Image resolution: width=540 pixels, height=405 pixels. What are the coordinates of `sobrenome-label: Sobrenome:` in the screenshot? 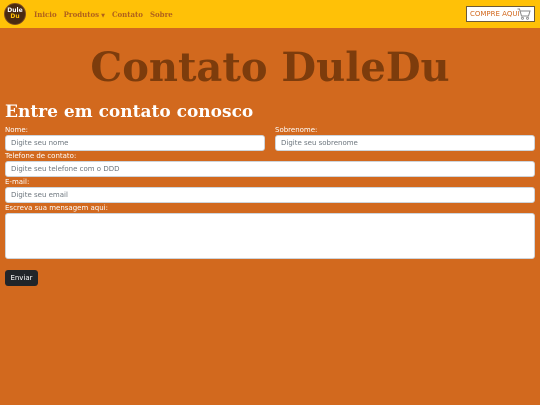 It's located at (296, 130).